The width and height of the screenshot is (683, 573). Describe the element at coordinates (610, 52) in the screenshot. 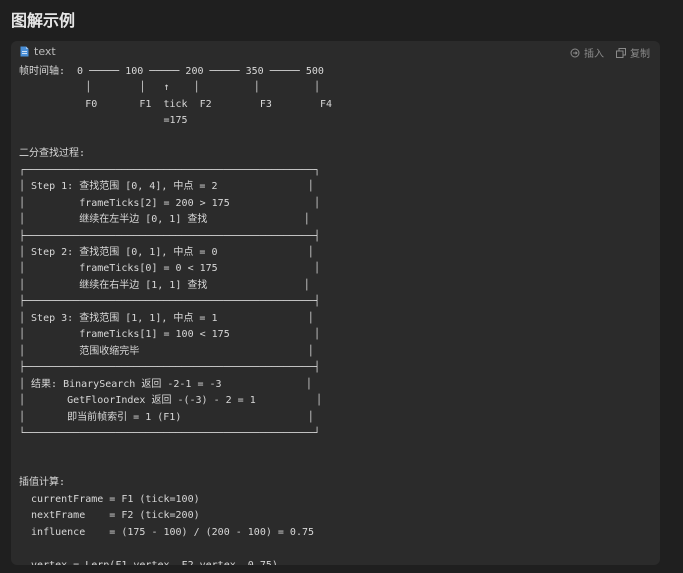

I see `code-actions: 插入 复制` at that location.